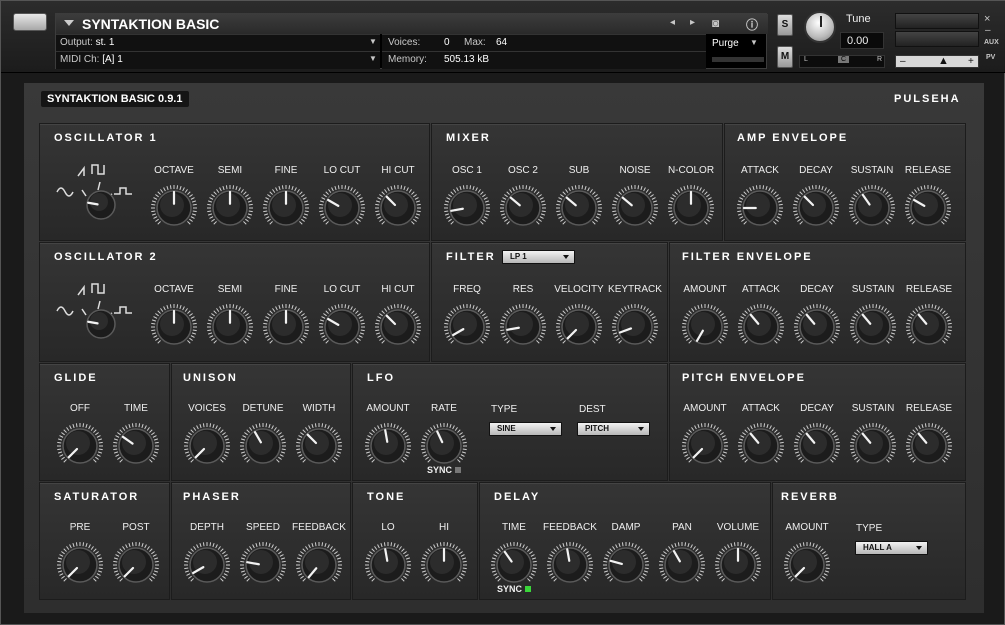 The image size is (1005, 625). What do you see at coordinates (263, 565) in the screenshot?
I see `phaser-speed-knob` at bounding box center [263, 565].